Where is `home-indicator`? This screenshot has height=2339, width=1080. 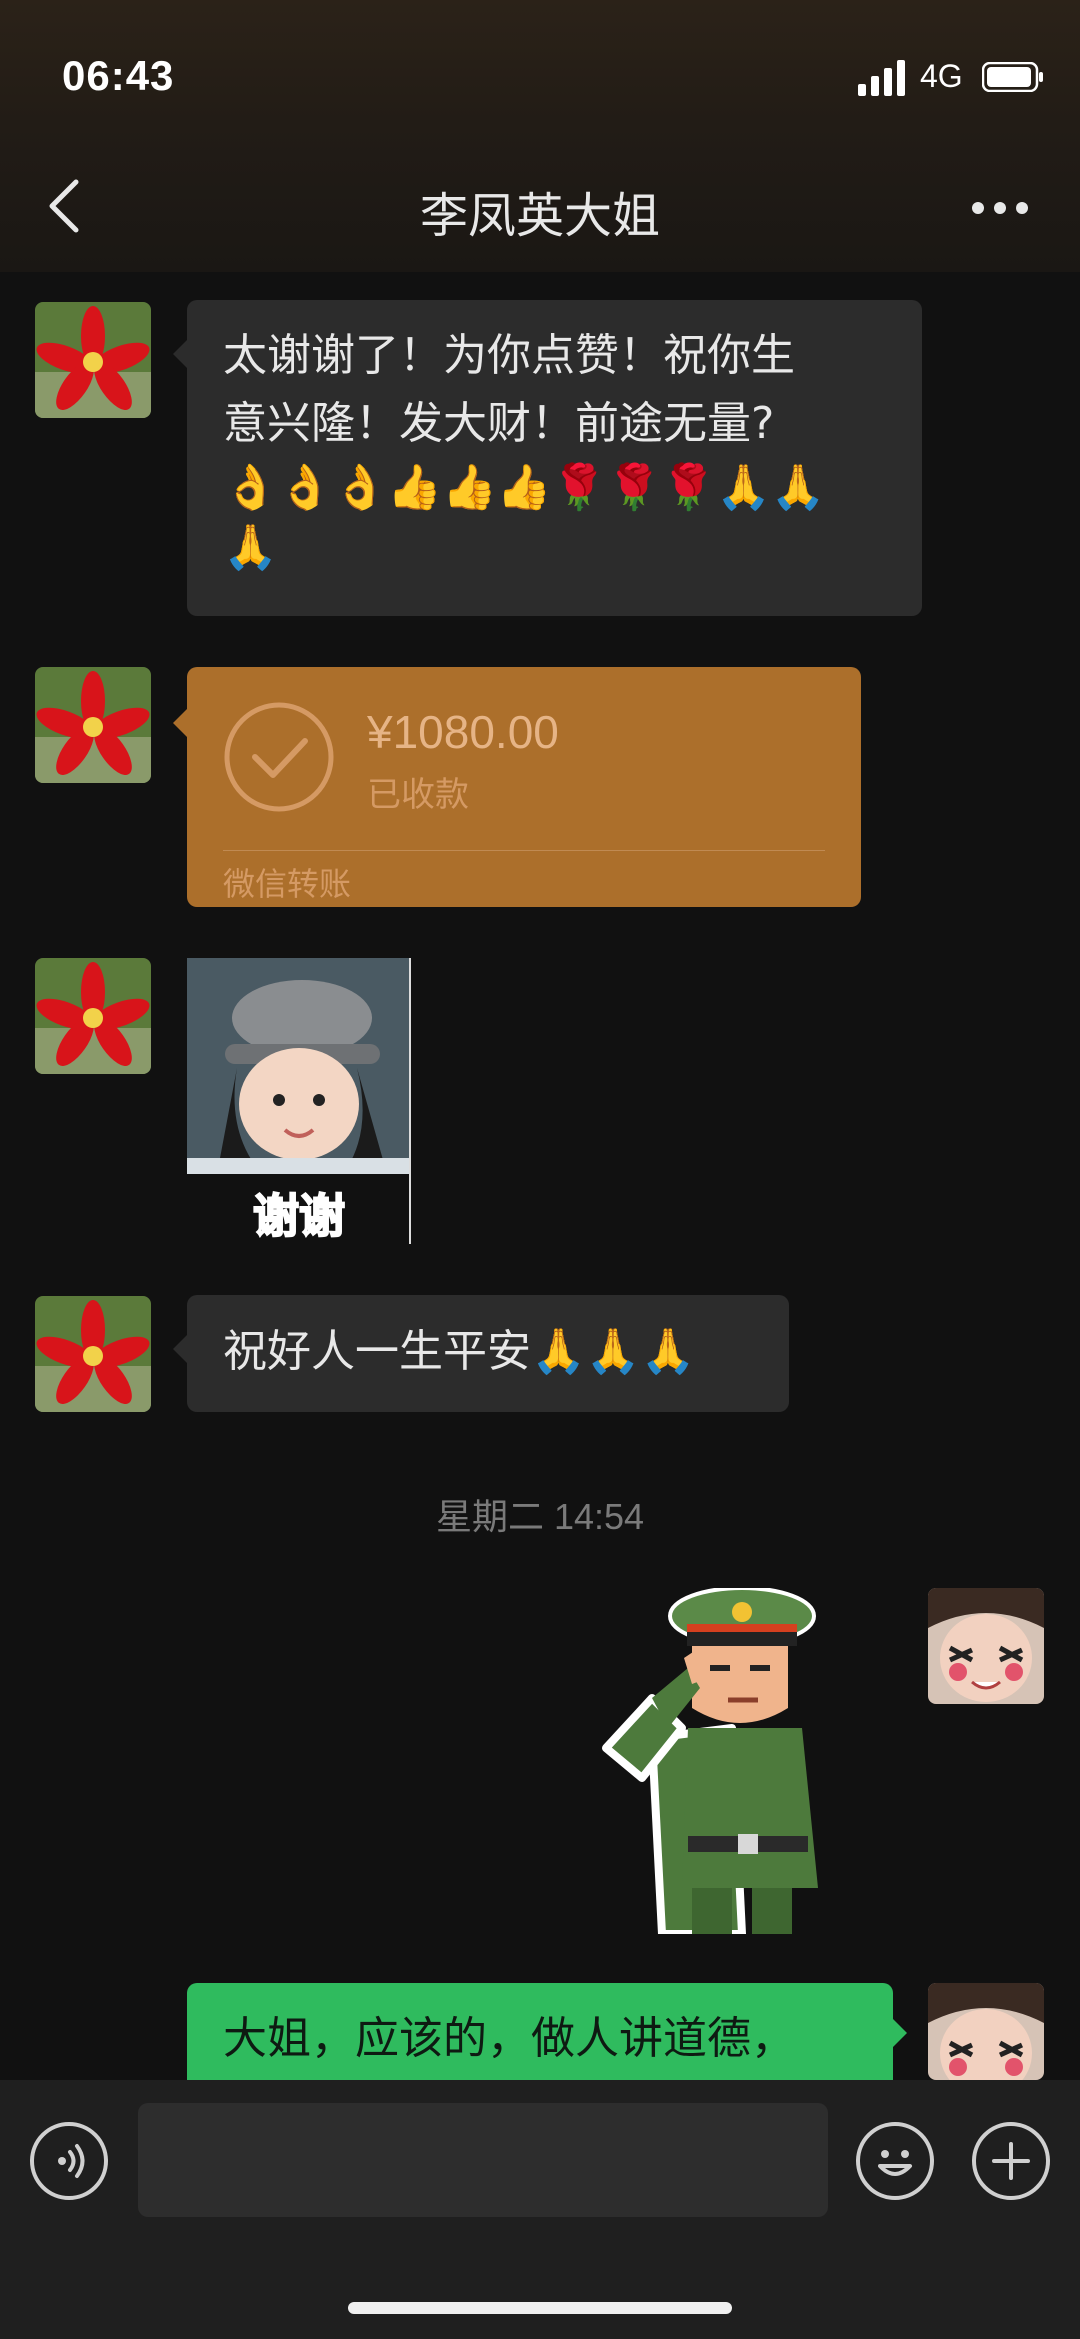 home-indicator is located at coordinates (540, 2308).